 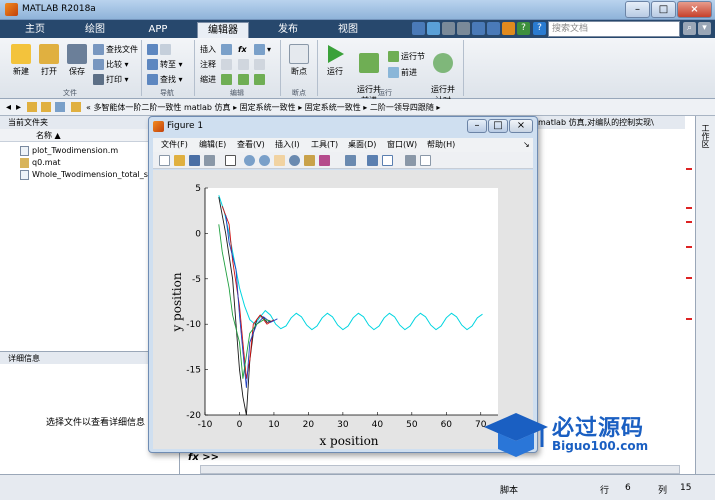 I want to click on indent-button: 缩进, so click(x=208, y=79).